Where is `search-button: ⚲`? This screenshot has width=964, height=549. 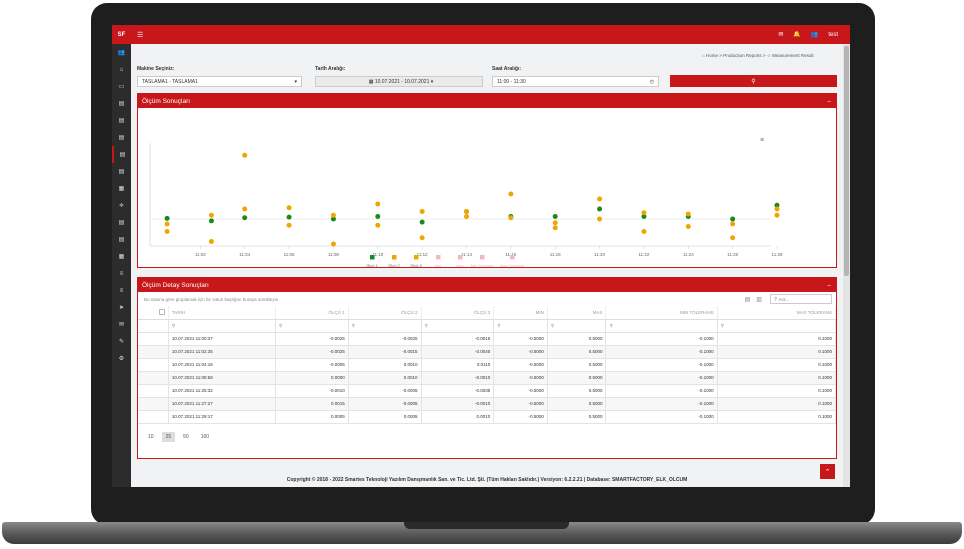
search-button: ⚲ is located at coordinates (753, 81).